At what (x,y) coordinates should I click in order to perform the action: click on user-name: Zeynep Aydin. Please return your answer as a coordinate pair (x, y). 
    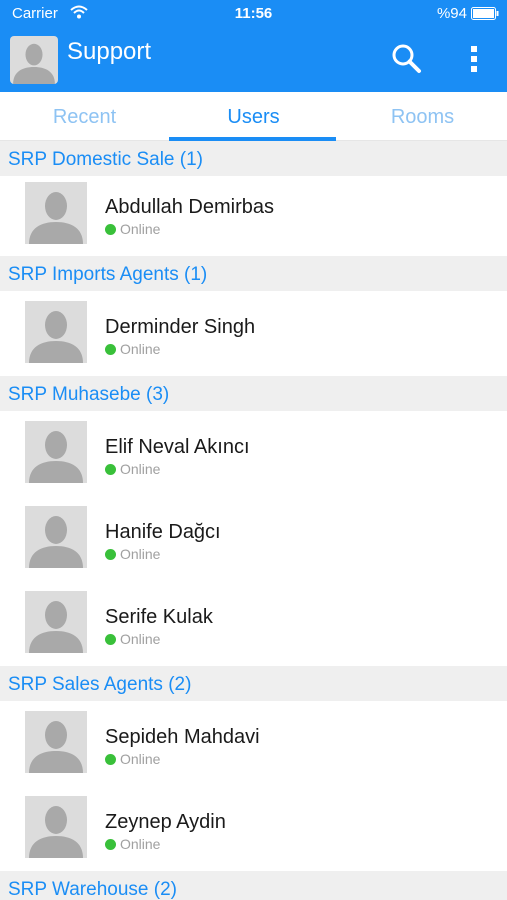
    Looking at the image, I should click on (165, 822).